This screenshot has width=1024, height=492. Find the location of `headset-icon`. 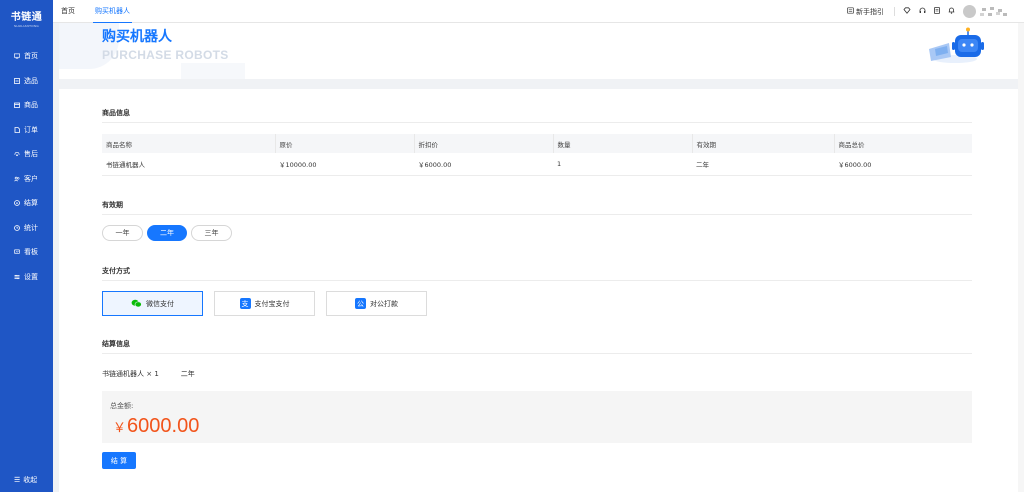

headset-icon is located at coordinates (922, 11).